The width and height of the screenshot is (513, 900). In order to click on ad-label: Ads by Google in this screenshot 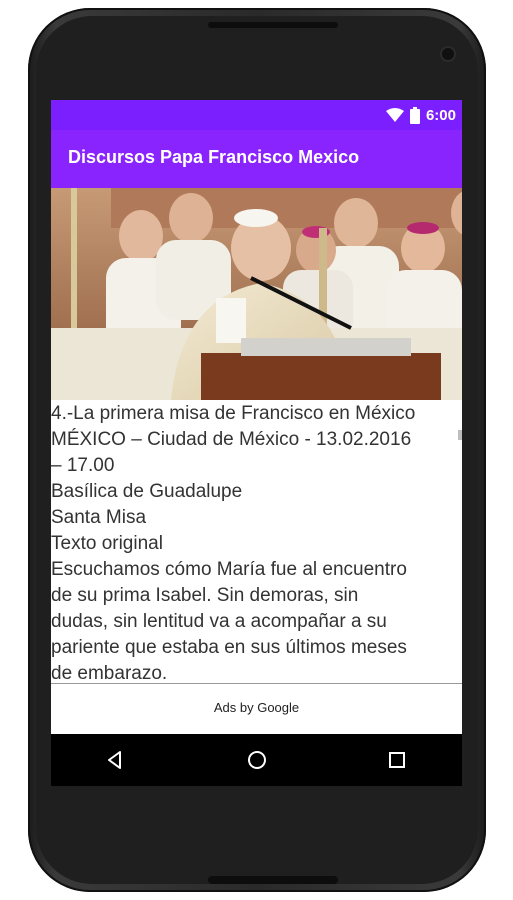, I will do `click(256, 707)`.